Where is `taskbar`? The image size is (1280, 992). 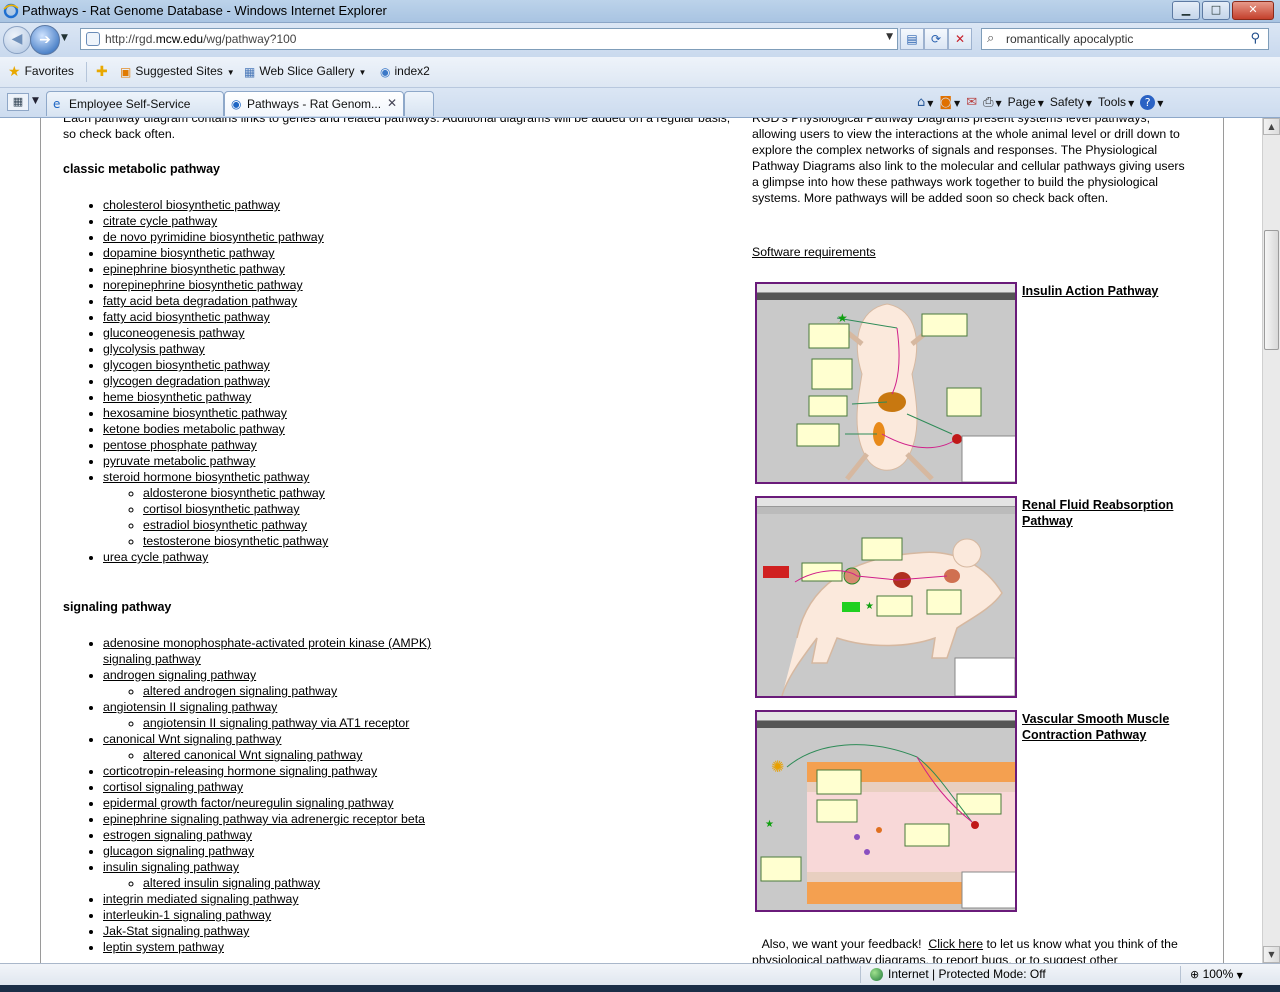
taskbar is located at coordinates (640, 988).